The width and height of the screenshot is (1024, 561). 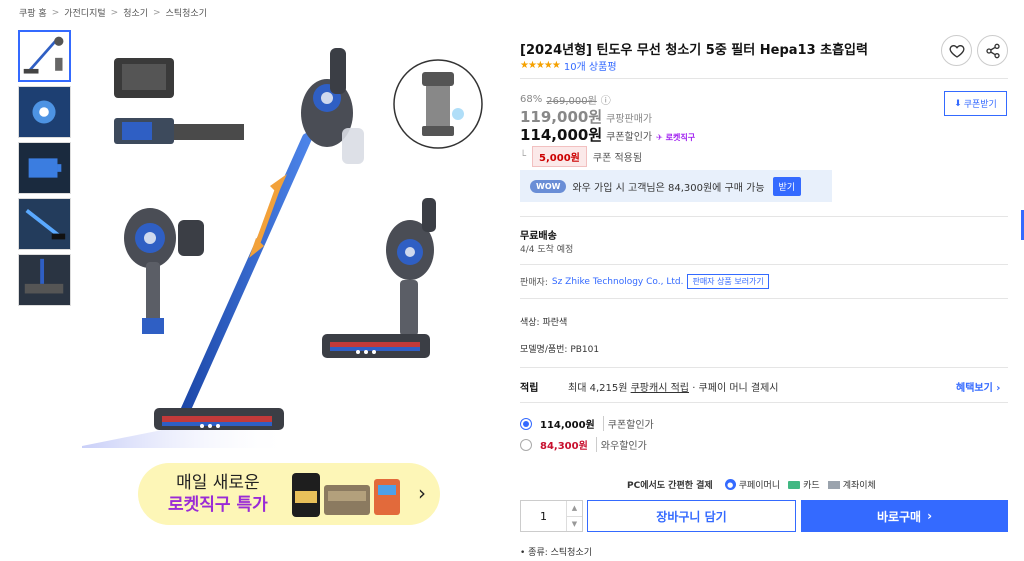 What do you see at coordinates (606, 99) in the screenshot?
I see `info-icon: ⓘ` at bounding box center [606, 99].